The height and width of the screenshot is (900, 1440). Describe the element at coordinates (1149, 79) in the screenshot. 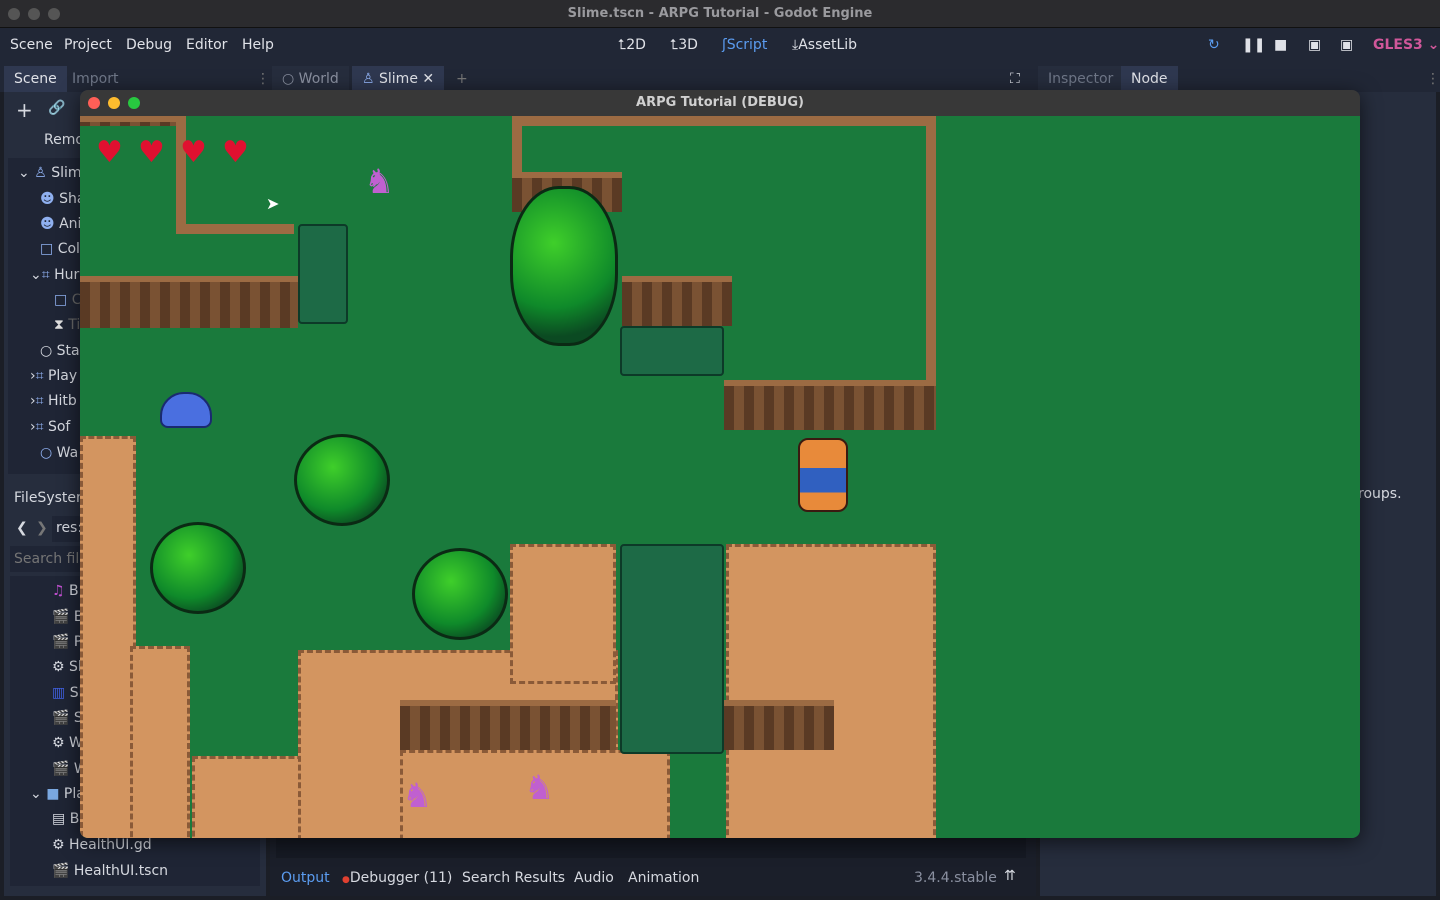

I see `tab-node: Node` at that location.